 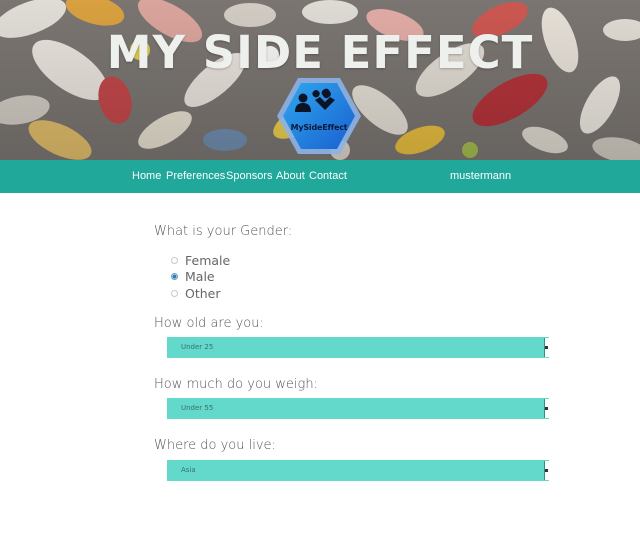 I want to click on logo-text: MySideEffect, so click(x=319, y=127).